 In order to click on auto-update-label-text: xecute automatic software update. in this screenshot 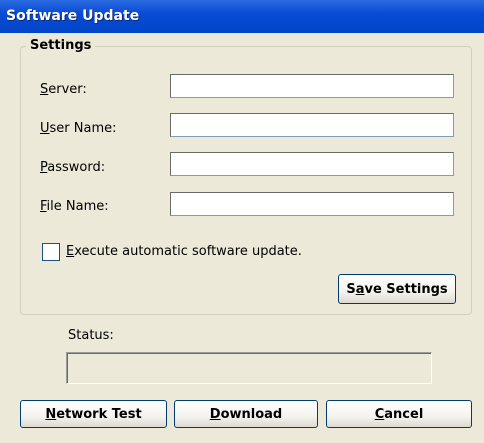, I will do `click(188, 251)`.